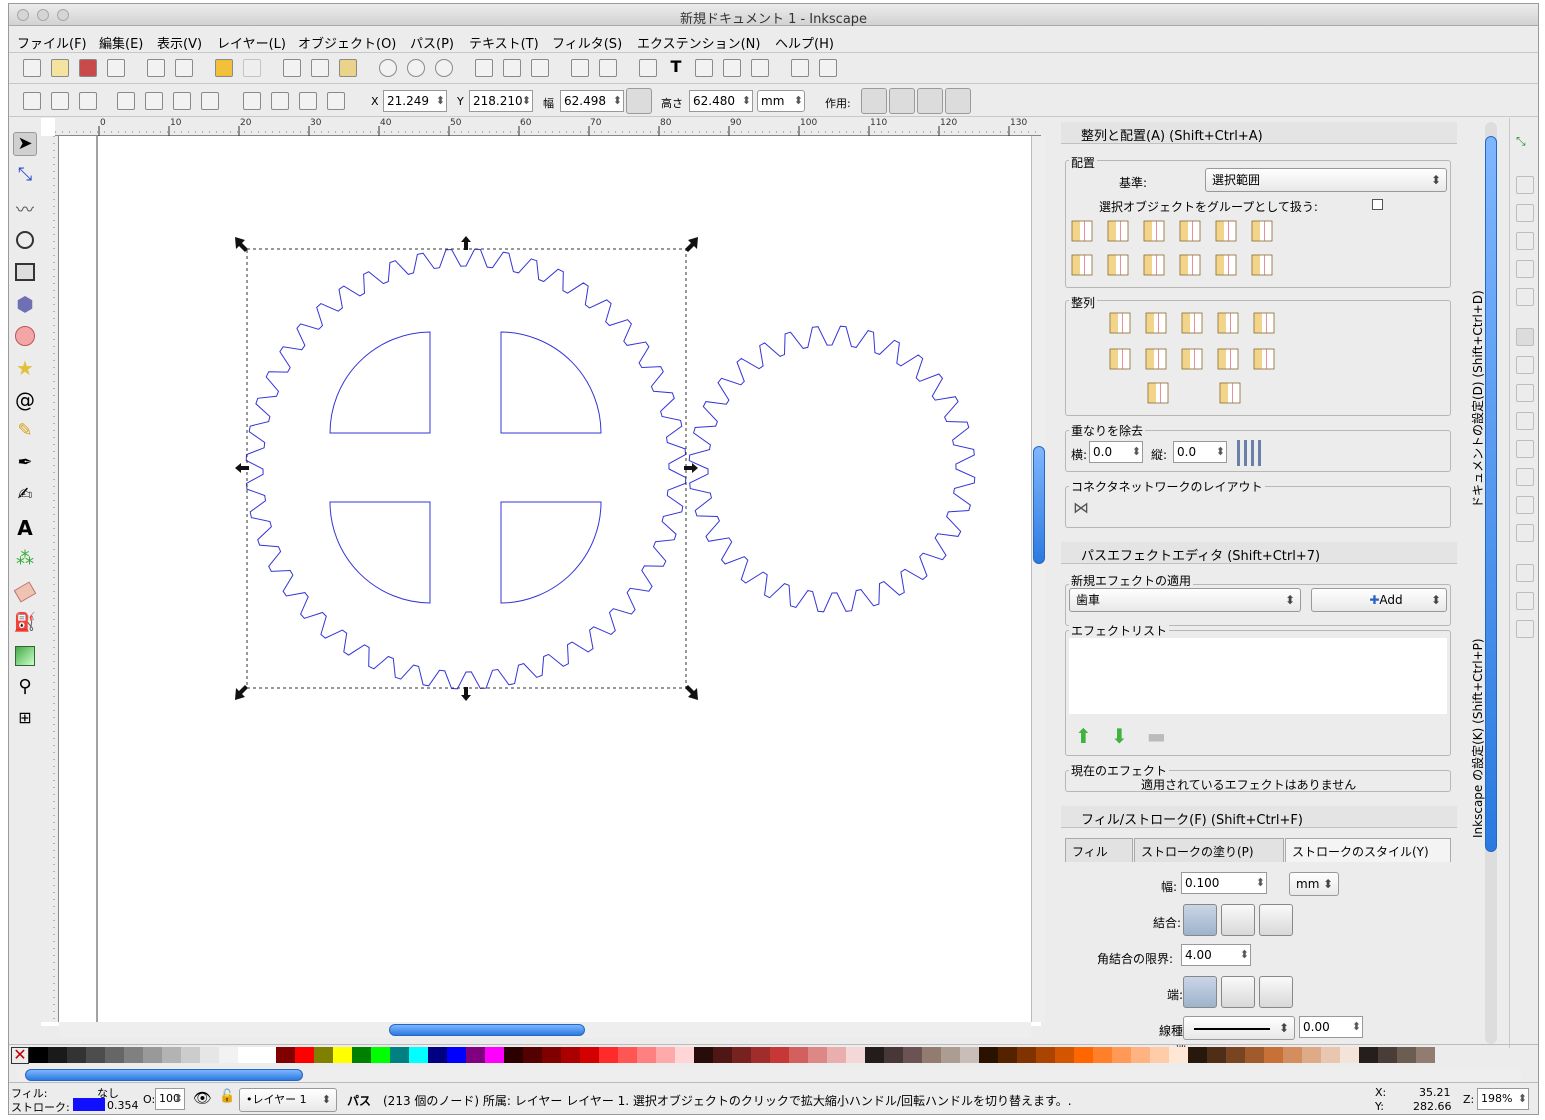  Describe the element at coordinates (832, 469) in the screenshot. I see `small-gear-path` at that location.